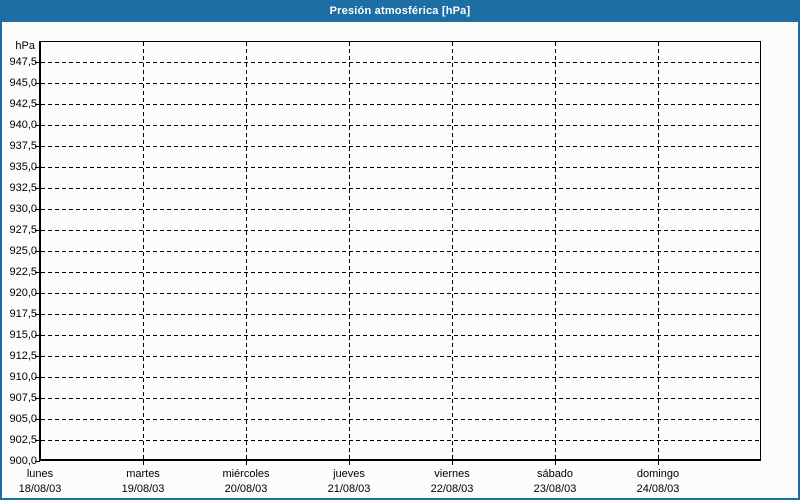  I want to click on y-tick-label: 942,5, so click(23, 104).